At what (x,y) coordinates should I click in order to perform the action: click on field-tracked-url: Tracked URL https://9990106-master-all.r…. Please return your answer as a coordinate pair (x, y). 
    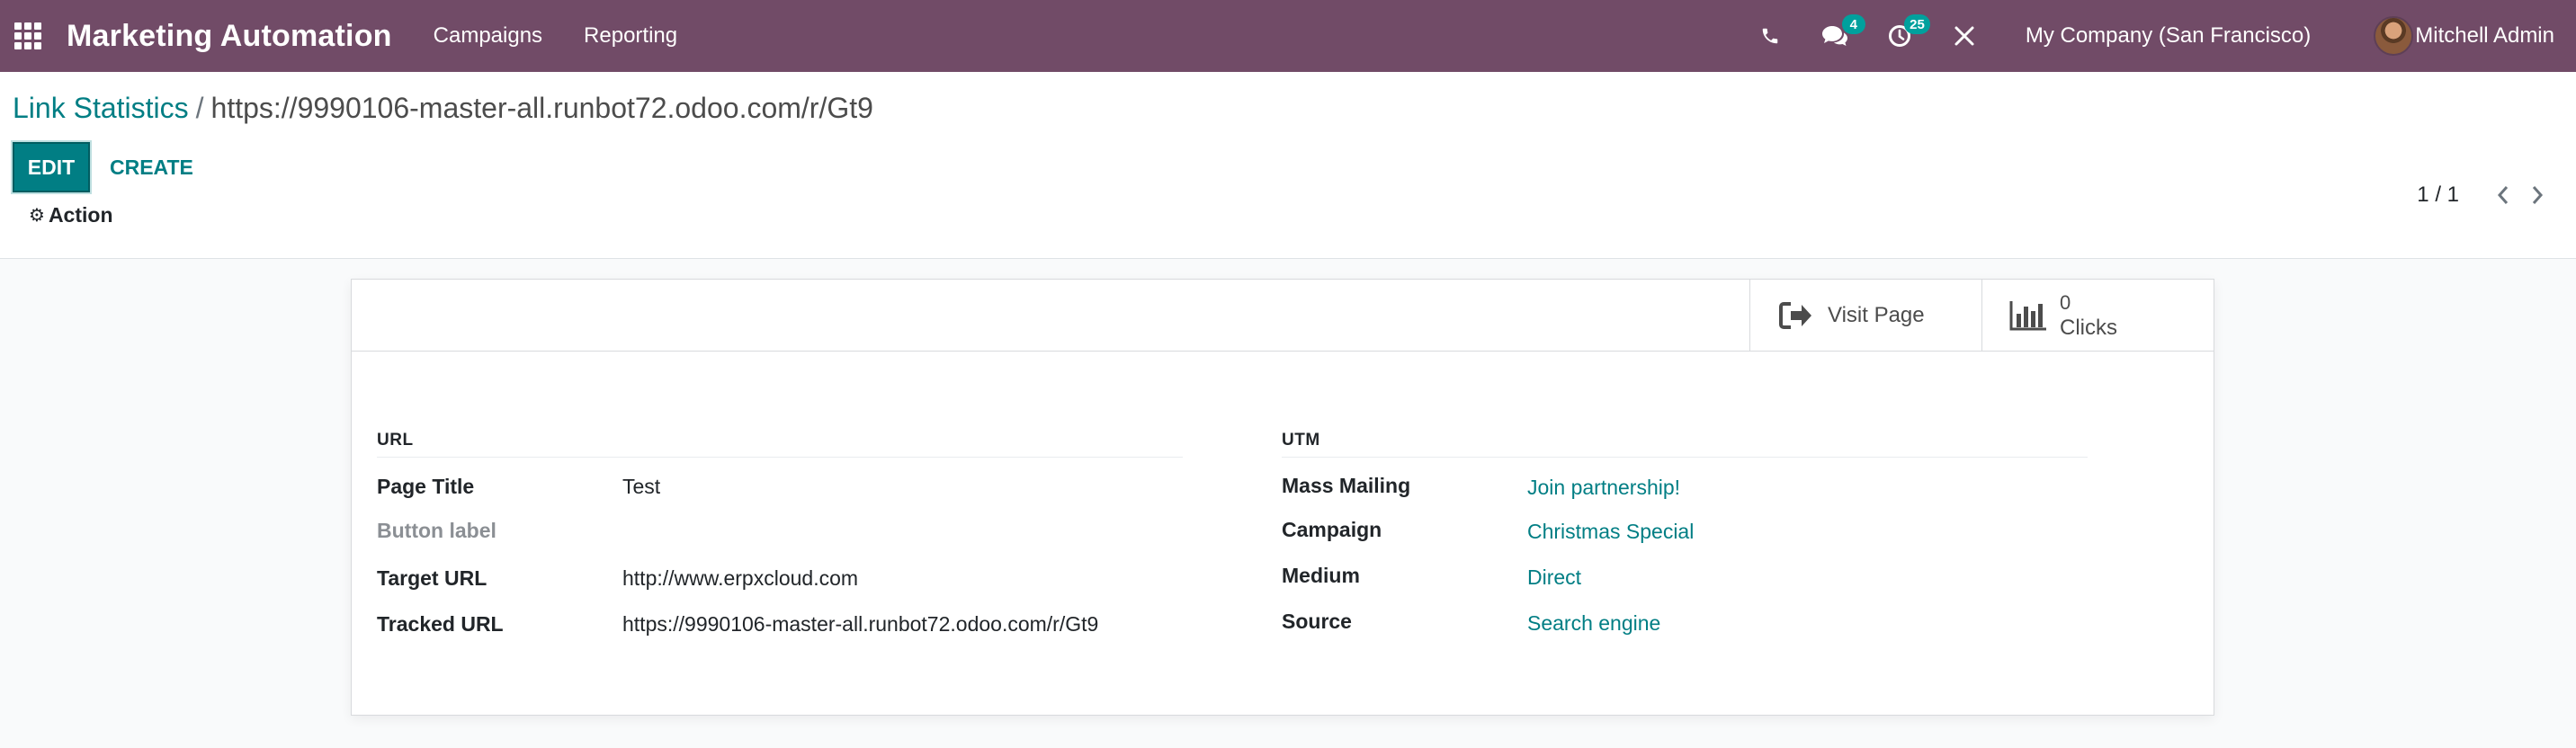
    Looking at the image, I should click on (781, 619).